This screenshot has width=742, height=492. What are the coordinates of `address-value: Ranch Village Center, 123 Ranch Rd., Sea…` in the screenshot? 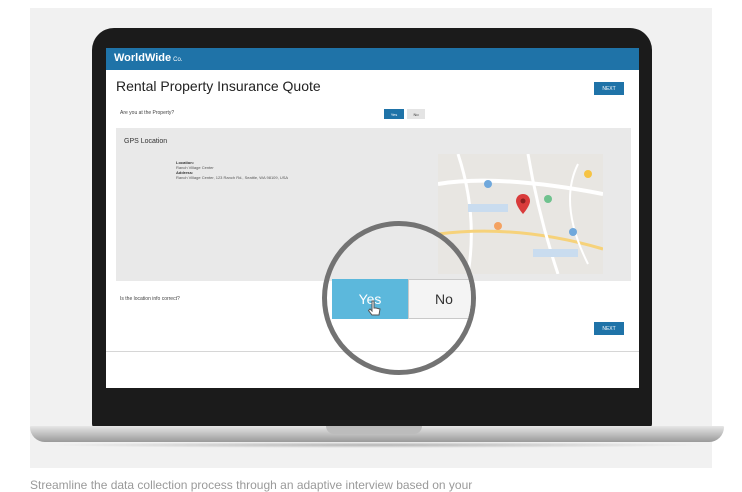 It's located at (232, 177).